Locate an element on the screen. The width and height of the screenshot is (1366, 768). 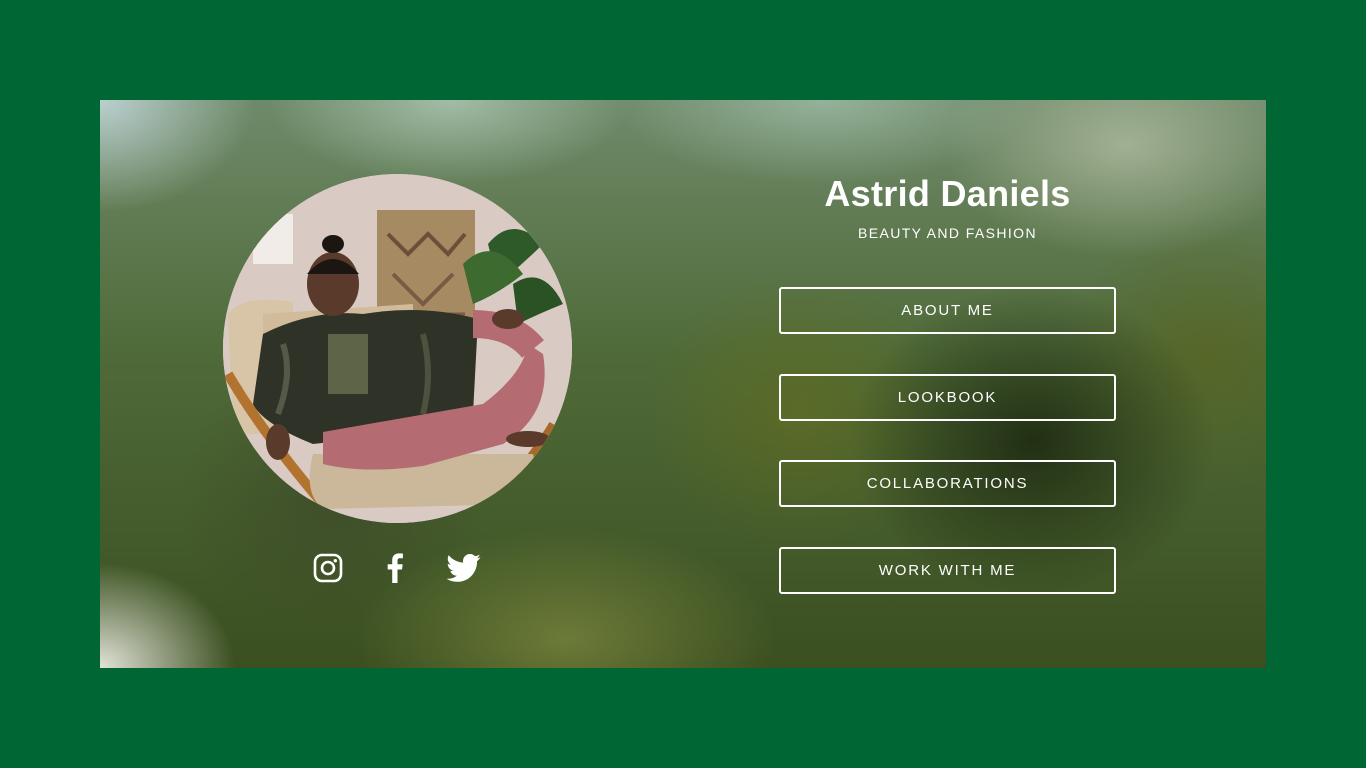
instagram-icon is located at coordinates (328, 568).